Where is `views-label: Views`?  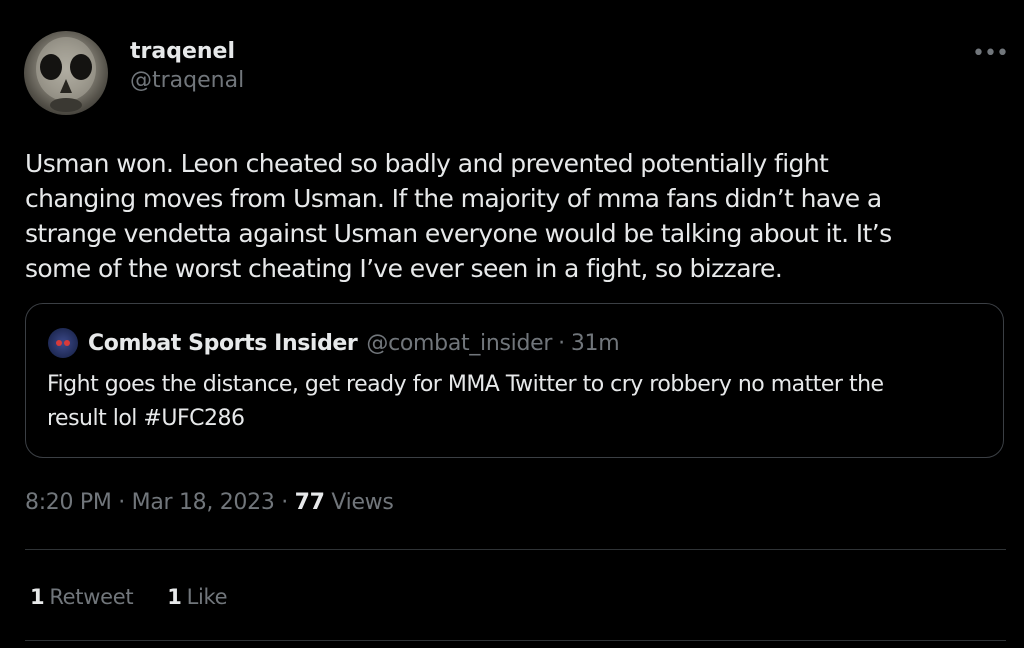 views-label: Views is located at coordinates (362, 502).